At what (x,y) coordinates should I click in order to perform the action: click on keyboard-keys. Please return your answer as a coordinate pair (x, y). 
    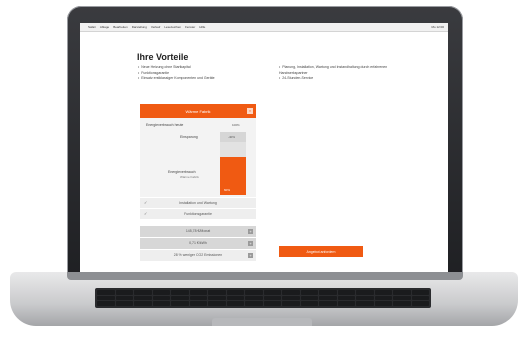
    Looking at the image, I should click on (263, 298).